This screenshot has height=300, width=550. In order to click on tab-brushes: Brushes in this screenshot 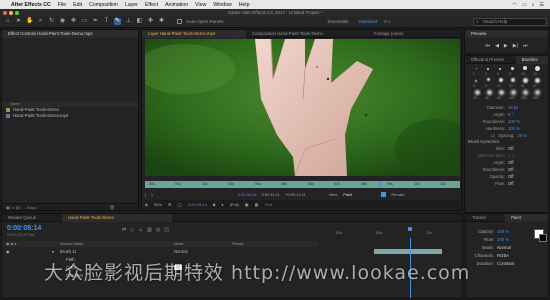, I will do `click(531, 60)`.